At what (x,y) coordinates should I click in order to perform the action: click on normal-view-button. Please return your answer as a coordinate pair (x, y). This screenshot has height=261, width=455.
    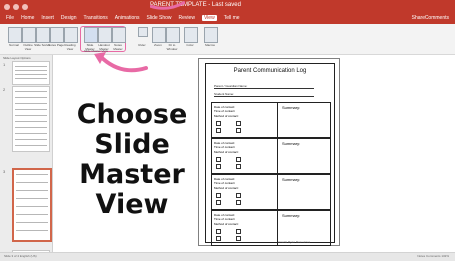
    Looking at the image, I should click on (15, 35).